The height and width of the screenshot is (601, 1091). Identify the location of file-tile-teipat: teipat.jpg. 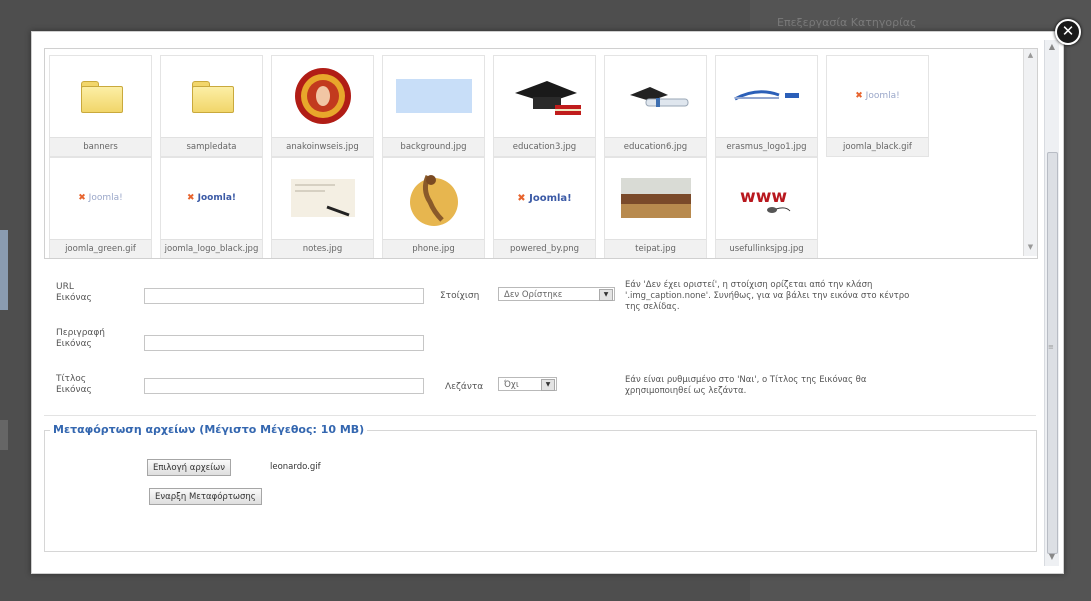
(655, 207).